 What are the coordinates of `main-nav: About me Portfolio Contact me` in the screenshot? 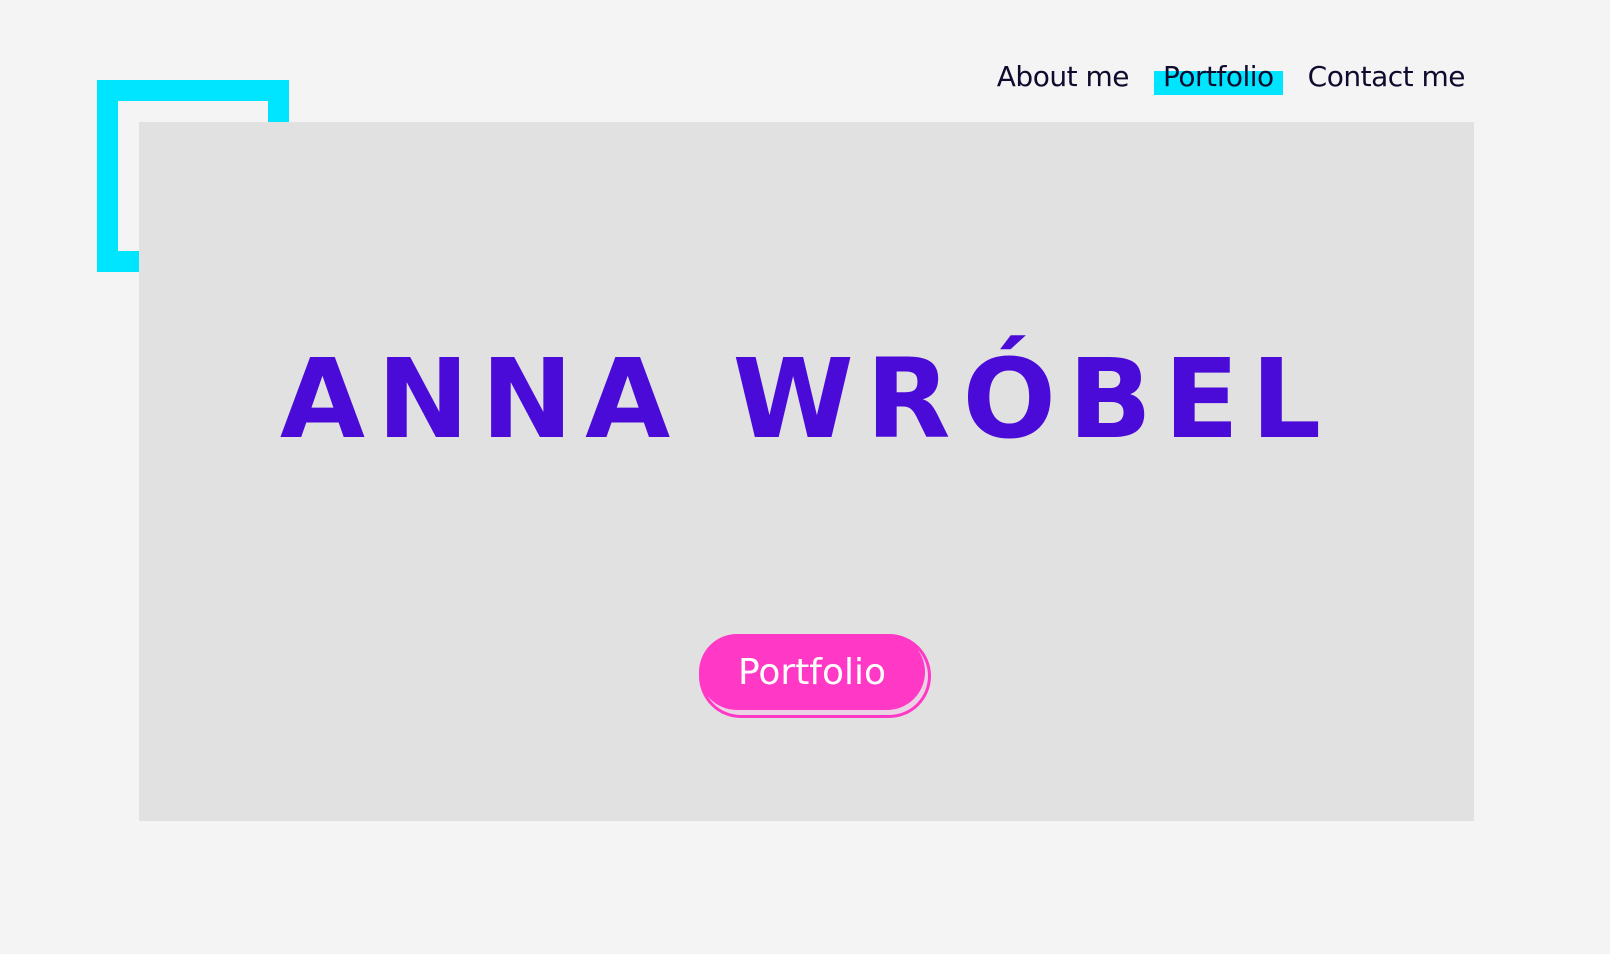 It's located at (1231, 77).